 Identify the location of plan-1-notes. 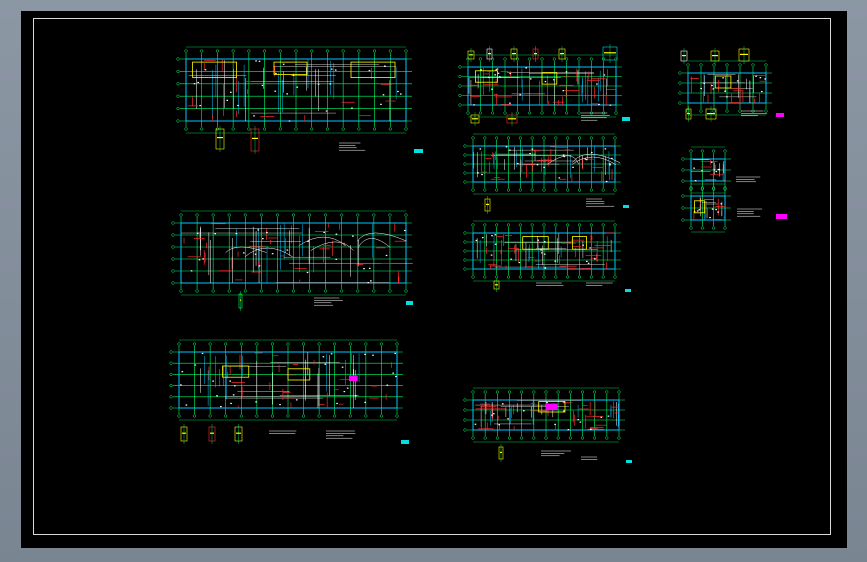
(352, 146).